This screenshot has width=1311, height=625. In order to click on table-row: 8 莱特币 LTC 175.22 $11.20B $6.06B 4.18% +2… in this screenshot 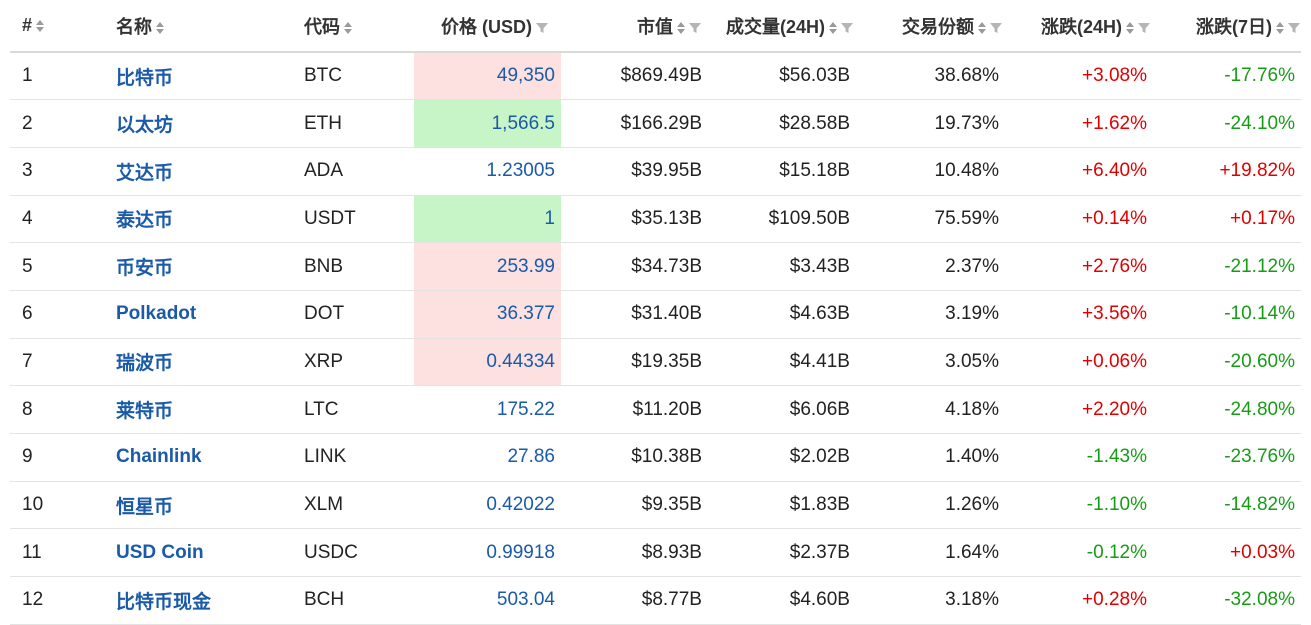, I will do `click(655, 409)`.